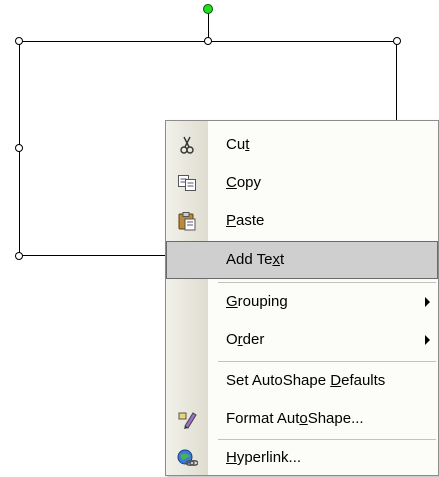 The image size is (439, 477). Describe the element at coordinates (19, 256) in the screenshot. I see `resize-handle-bottom-left` at that location.